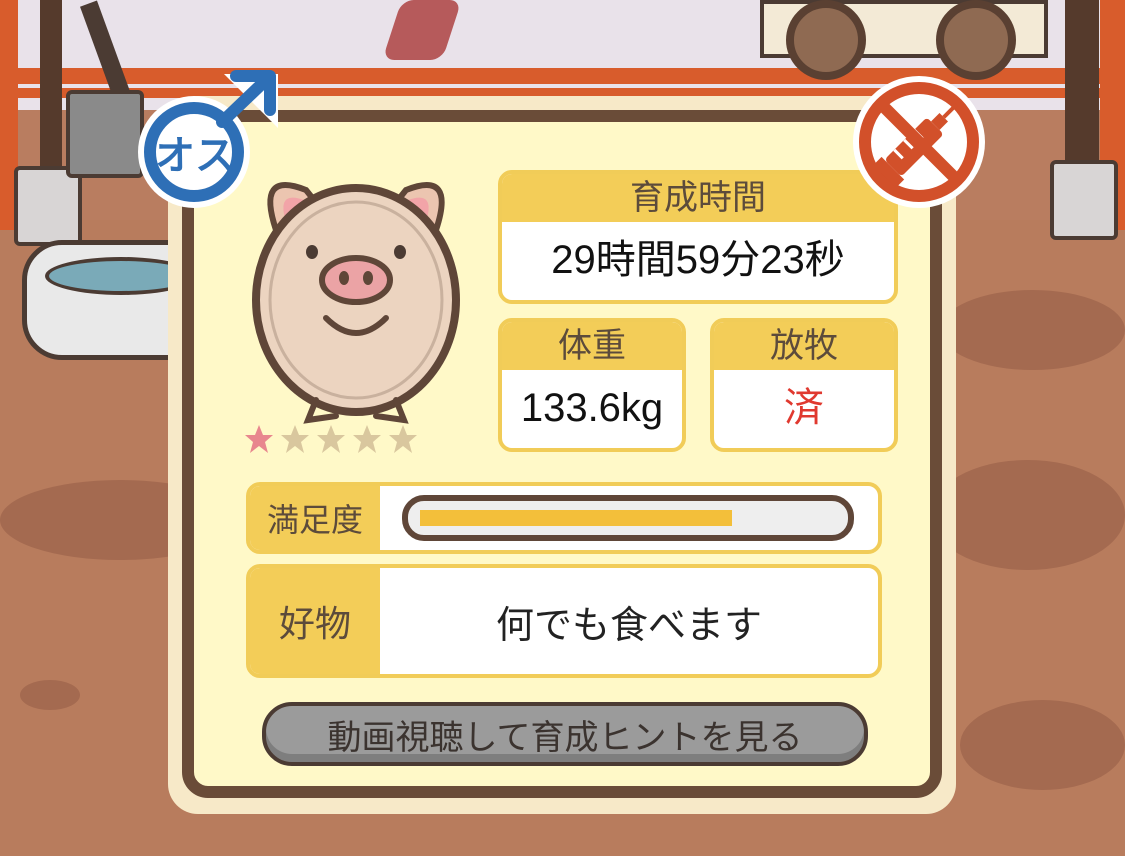 This screenshot has width=1125, height=856. Describe the element at coordinates (565, 734) in the screenshot. I see `watch-video-hint-button: 動画視聴して育成ヒントを見る` at that location.